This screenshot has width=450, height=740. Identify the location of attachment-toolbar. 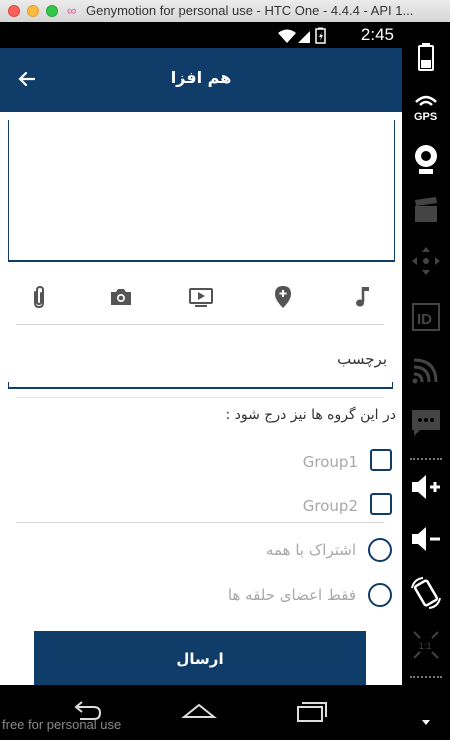
(201, 300).